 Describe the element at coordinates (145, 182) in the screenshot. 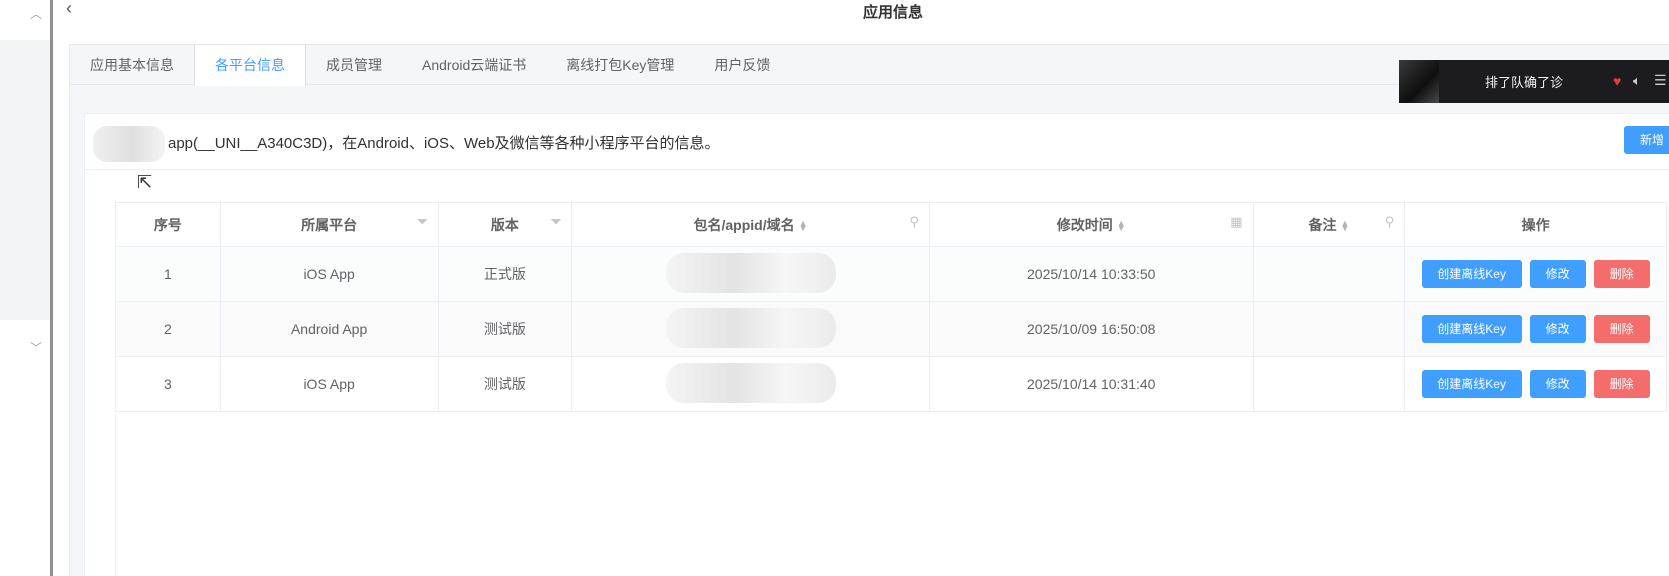

I see `mouse-cursor-icon: ⇱` at that location.